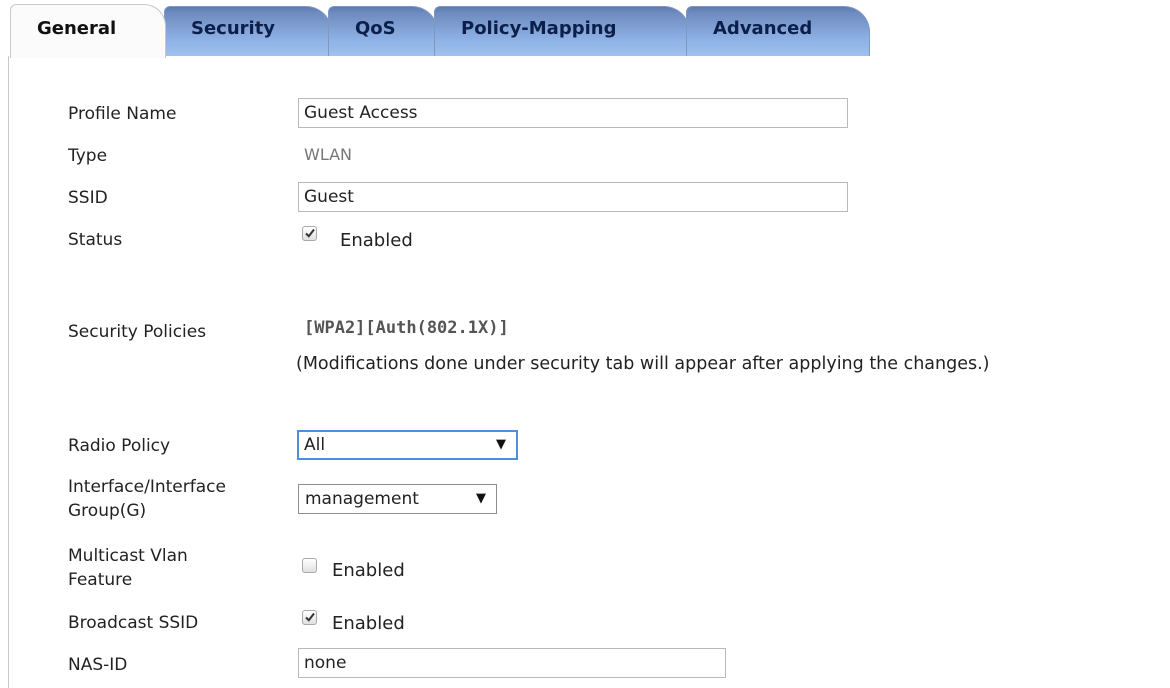 This screenshot has width=1170, height=688. What do you see at coordinates (88, 198) in the screenshot?
I see `ssid-label: SSID` at bounding box center [88, 198].